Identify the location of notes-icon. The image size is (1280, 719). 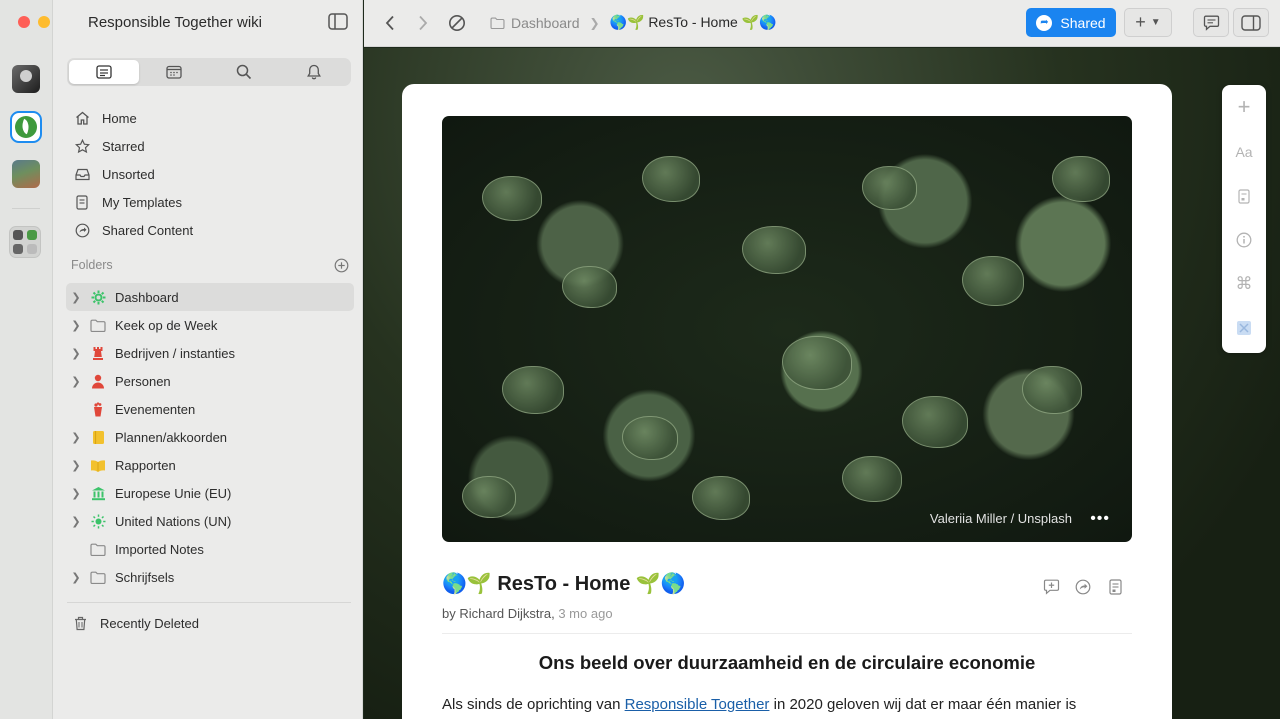
(104, 72).